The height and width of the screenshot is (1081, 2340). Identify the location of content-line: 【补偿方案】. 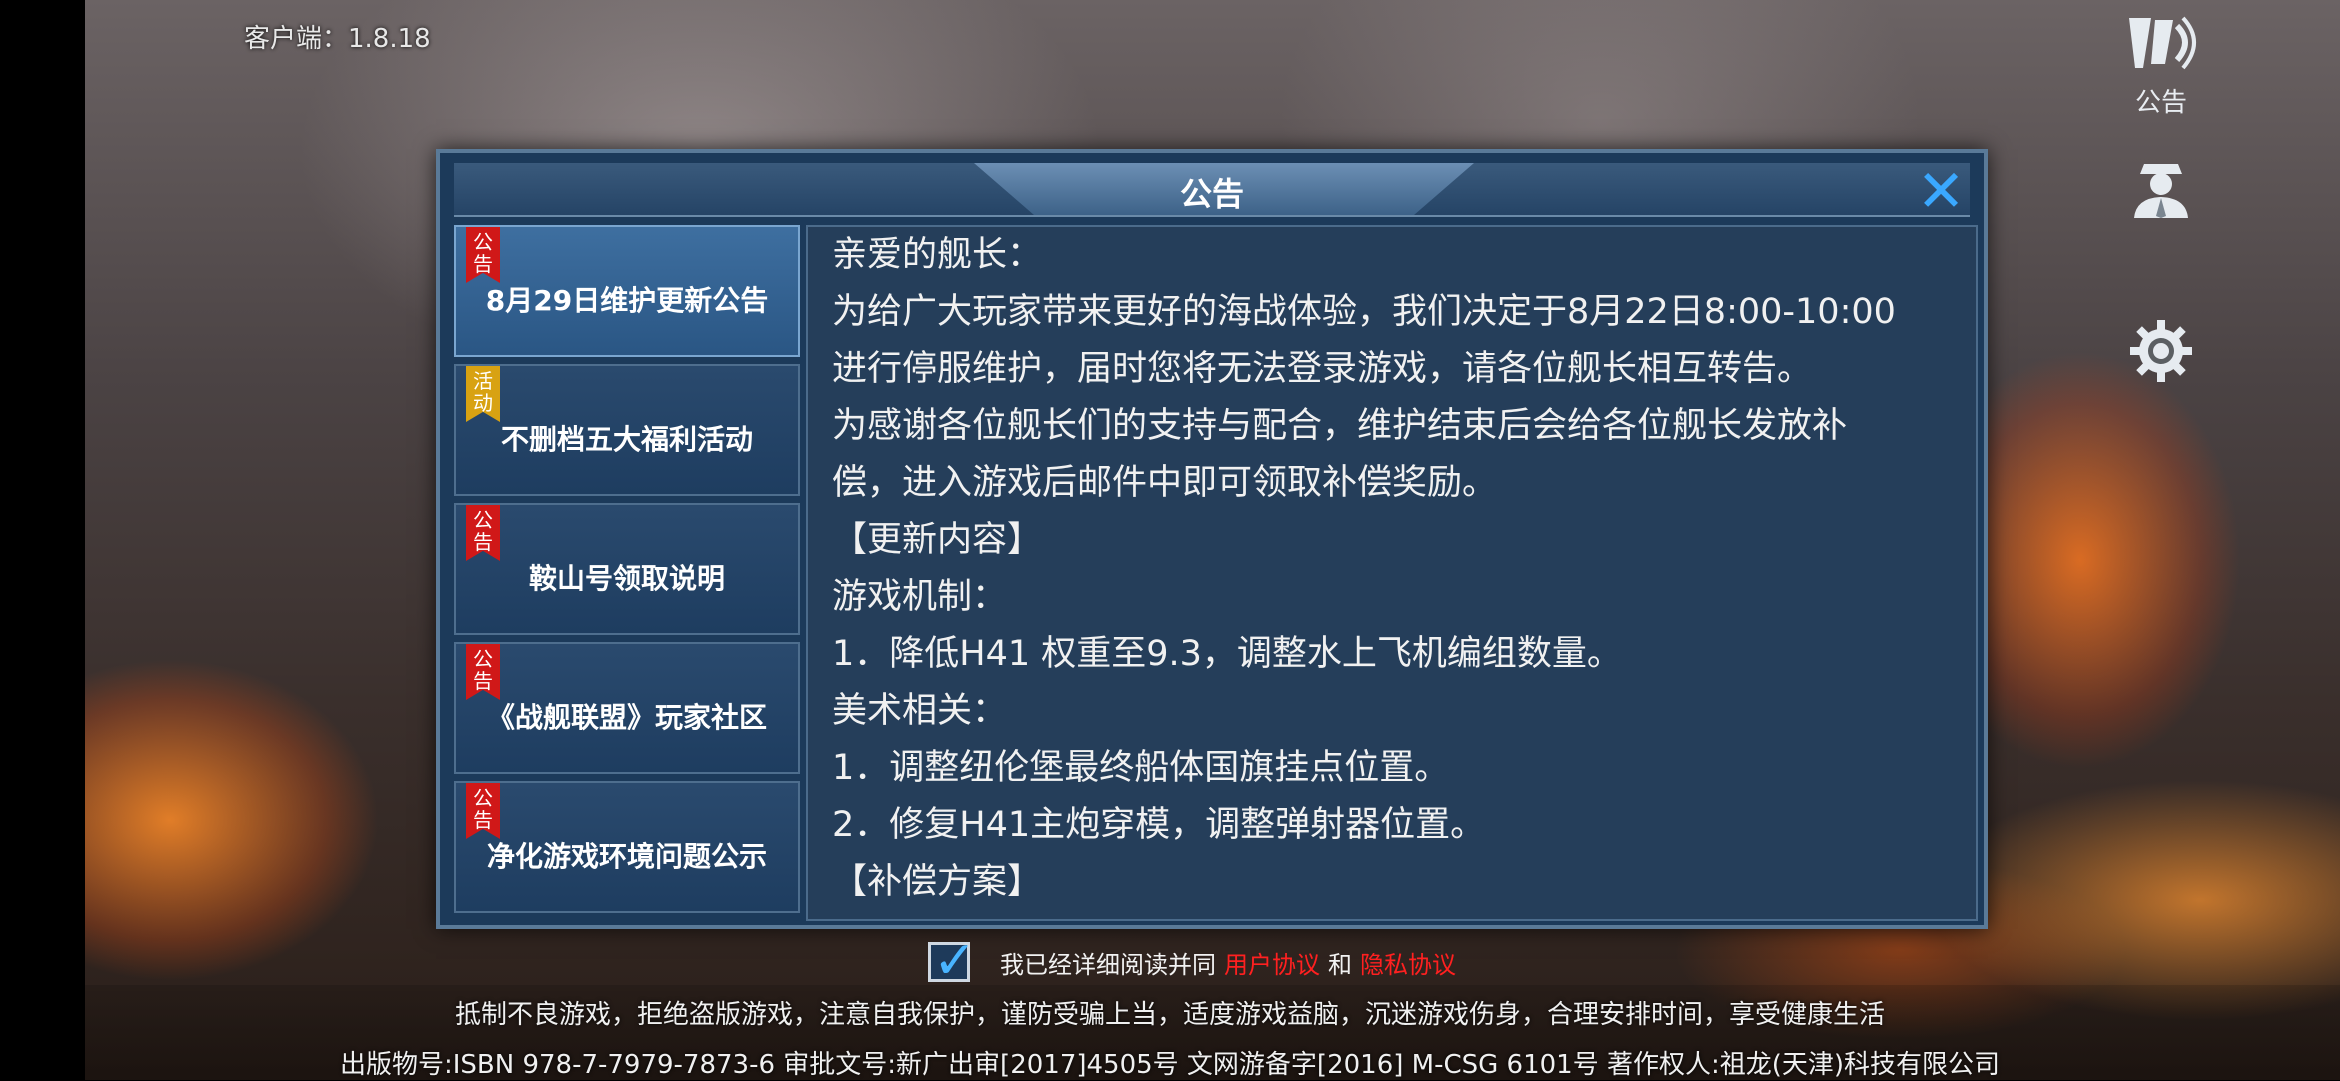
(937, 882).